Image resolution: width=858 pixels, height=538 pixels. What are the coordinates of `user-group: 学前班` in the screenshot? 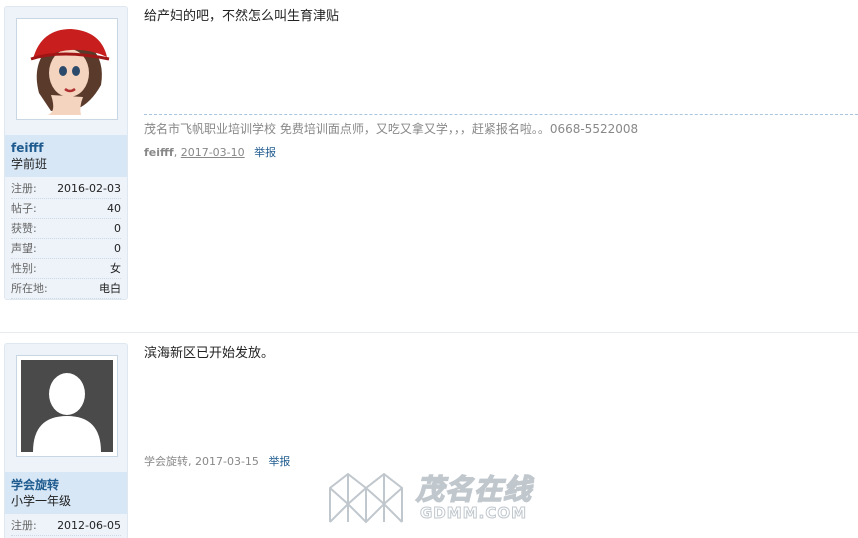 It's located at (29, 164).